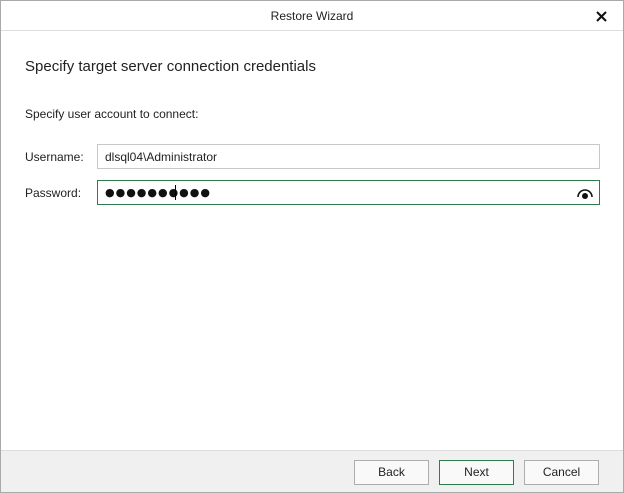 This screenshot has height=493, width=624. What do you see at coordinates (391, 472) in the screenshot?
I see `back-button: Back` at bounding box center [391, 472].